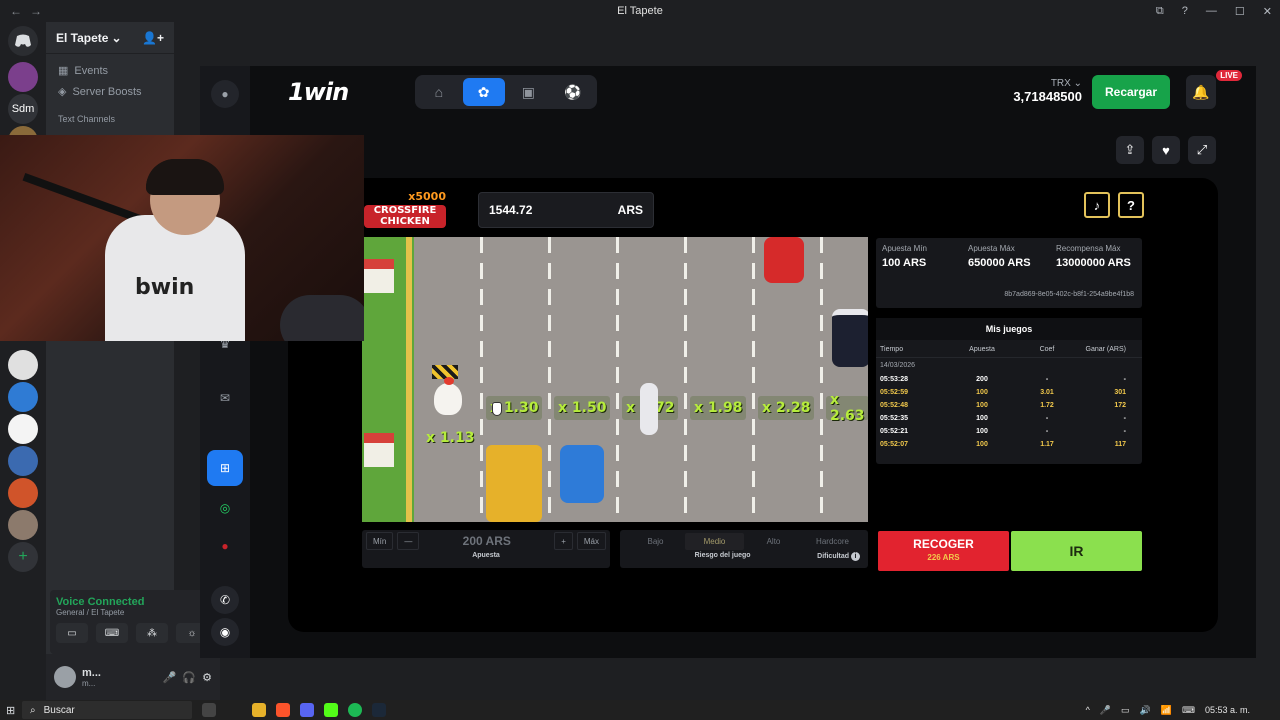 The height and width of the screenshot is (720, 1280). Describe the element at coordinates (225, 632) in the screenshot. I see `chat-icon: ◉` at that location.